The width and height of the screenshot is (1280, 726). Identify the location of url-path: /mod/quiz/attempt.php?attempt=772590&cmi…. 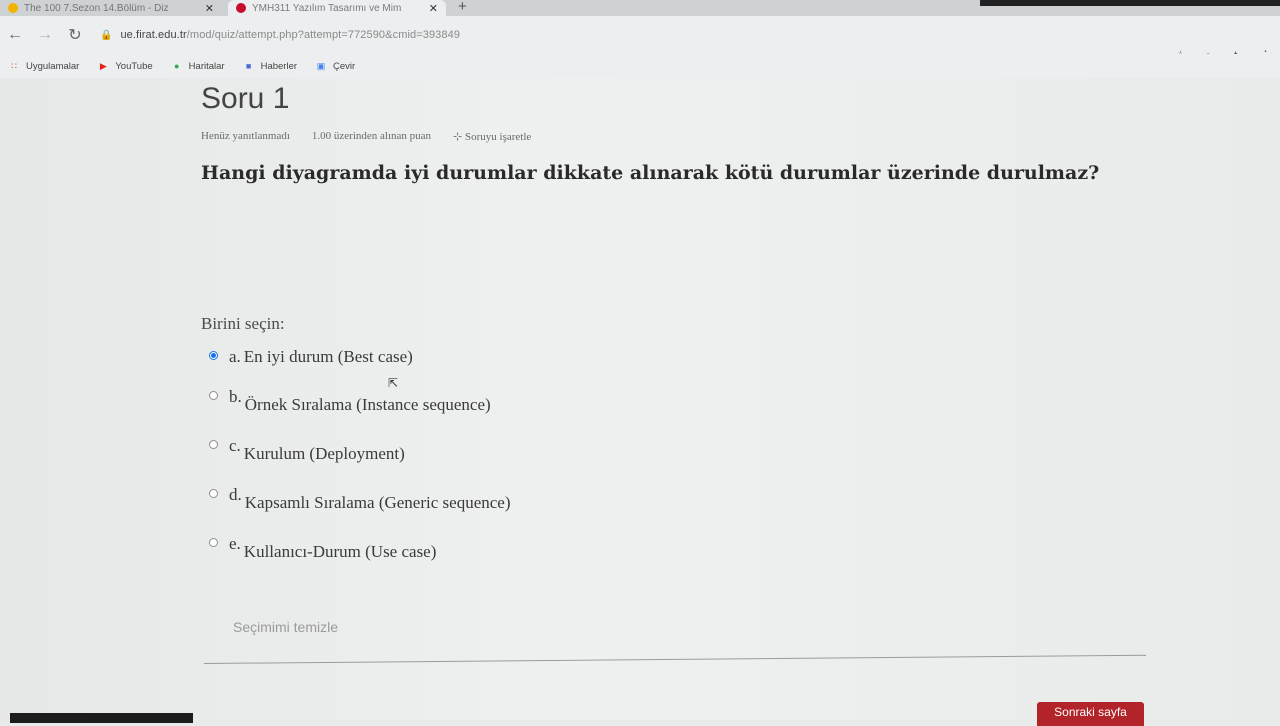
(323, 35).